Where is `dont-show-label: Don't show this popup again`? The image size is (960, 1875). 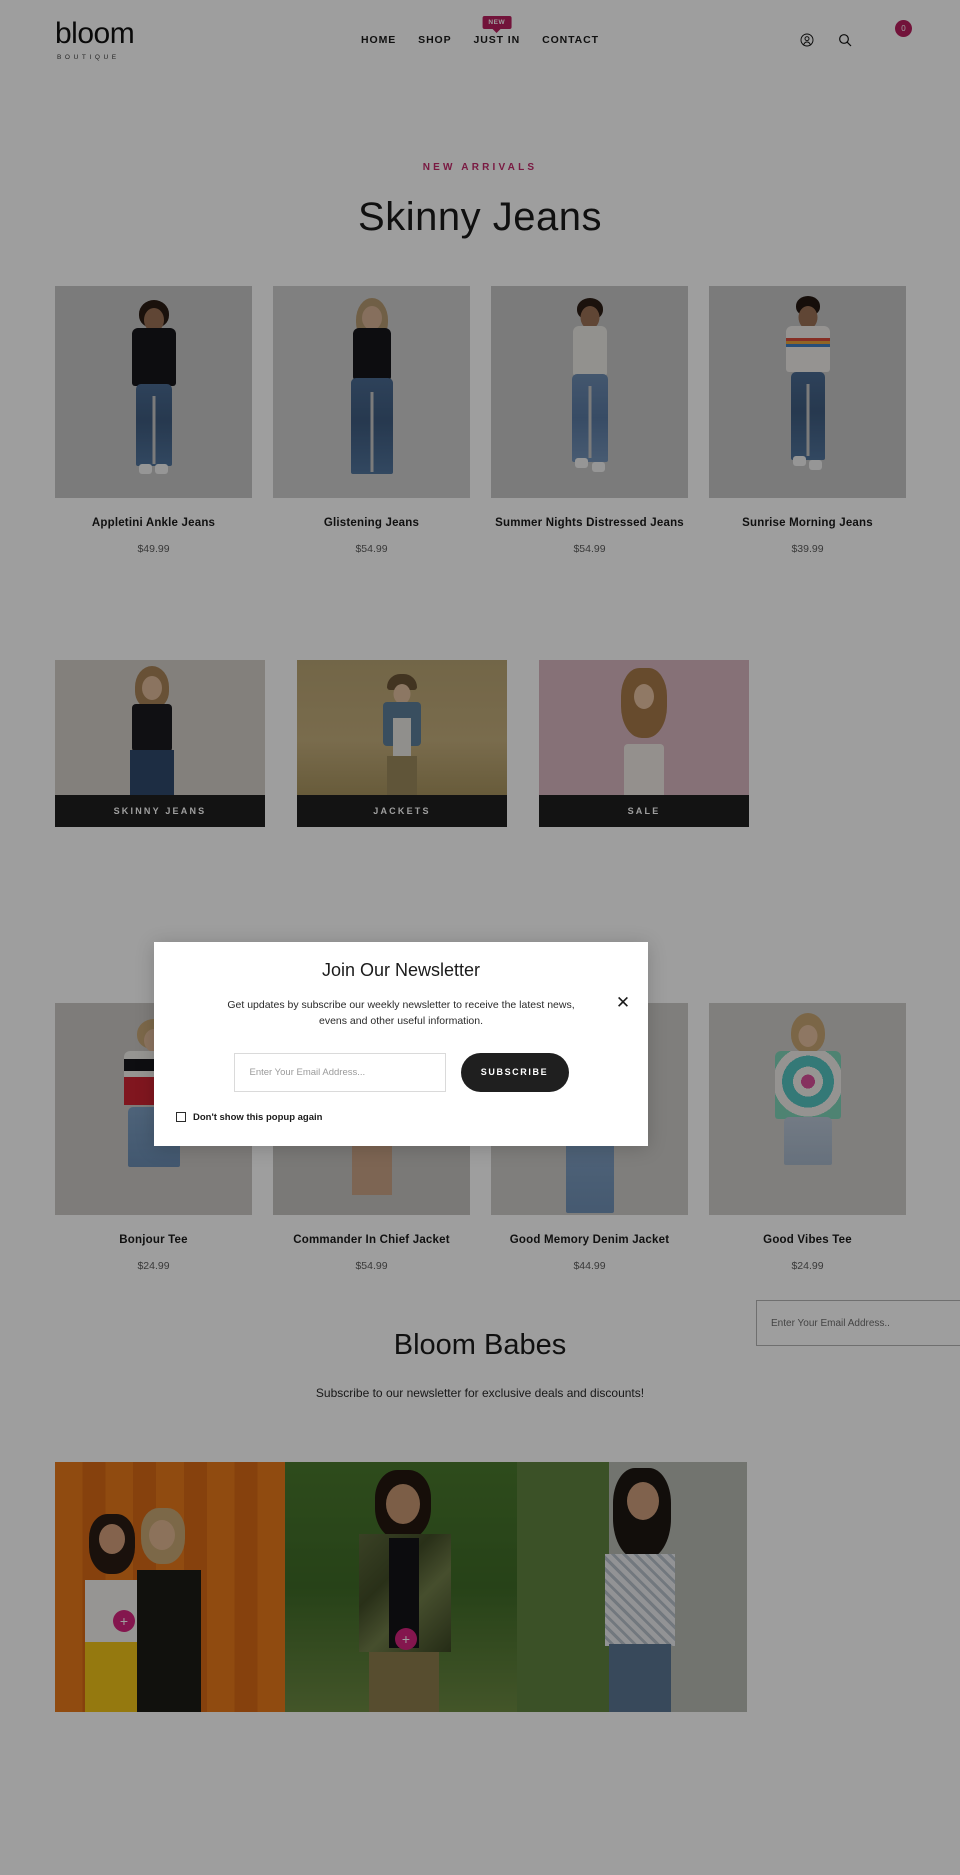 dont-show-label: Don't show this popup again is located at coordinates (258, 1117).